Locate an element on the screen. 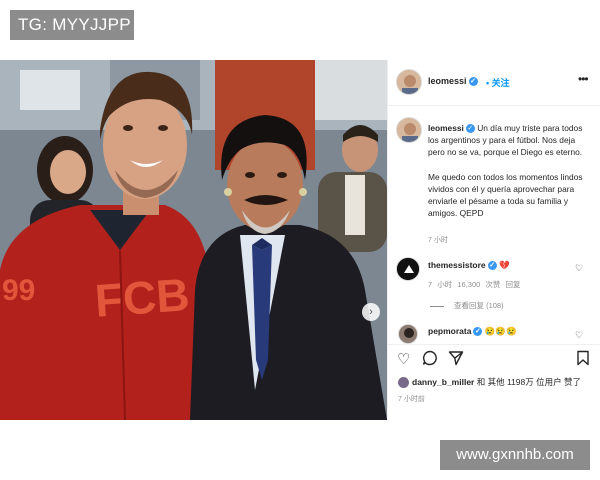 The height and width of the screenshot is (480, 600). likes-summary: danny_b_miller 和 其他 1198万 位用户 赞了 is located at coordinates (489, 382).